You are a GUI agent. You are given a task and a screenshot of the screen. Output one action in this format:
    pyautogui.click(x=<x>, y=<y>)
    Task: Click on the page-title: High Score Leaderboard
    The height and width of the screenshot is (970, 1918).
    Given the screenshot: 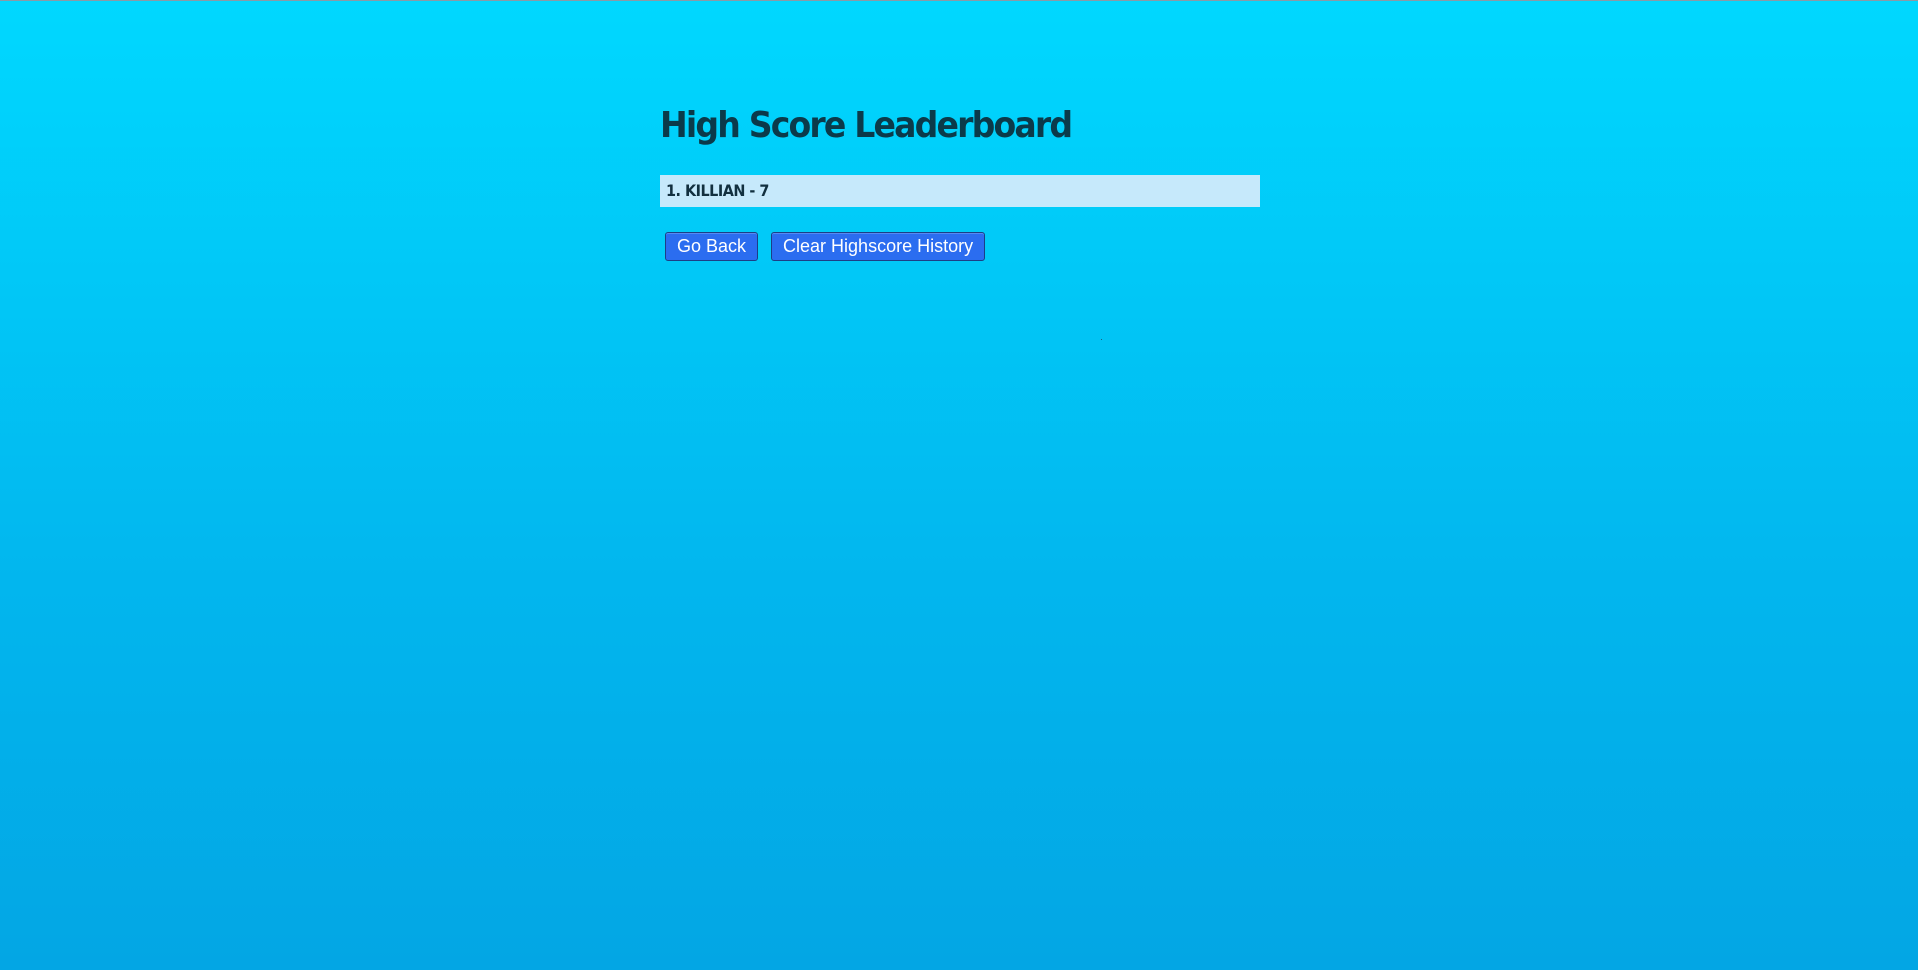 What is the action you would take?
    pyautogui.click(x=866, y=125)
    